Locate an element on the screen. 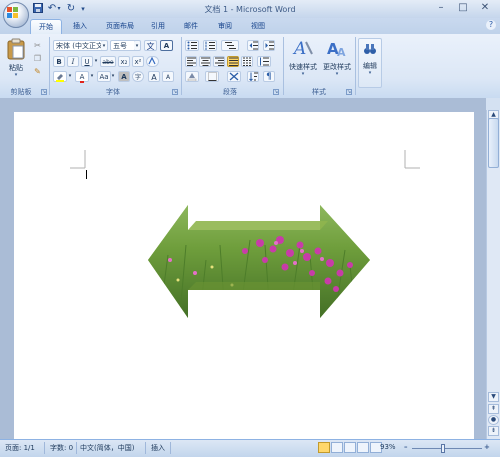  tab-home: 开始 is located at coordinates (46, 27).